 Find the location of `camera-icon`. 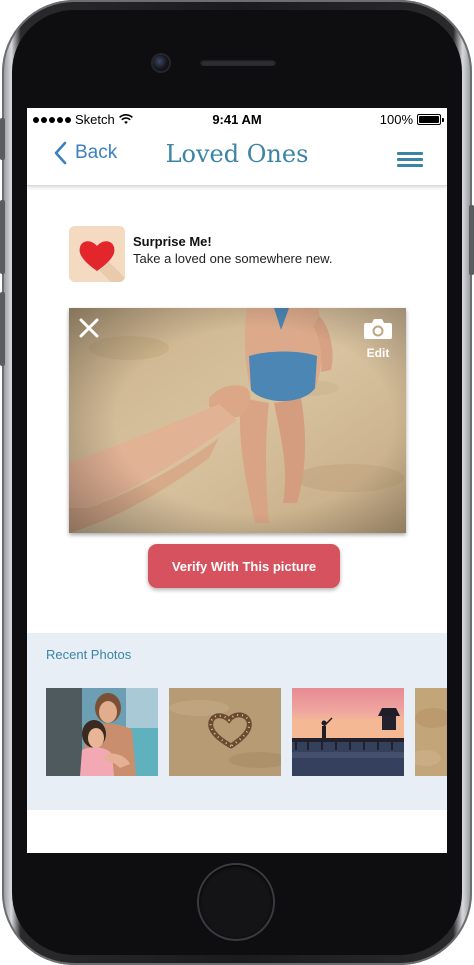

camera-icon is located at coordinates (378, 329).